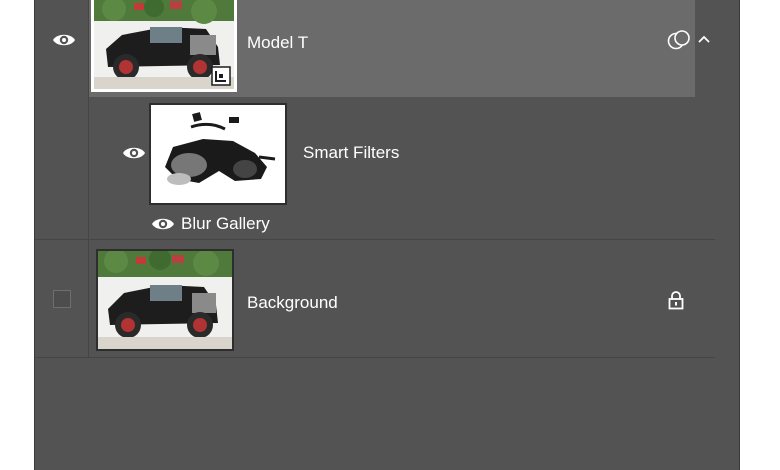 Image resolution: width=780 pixels, height=470 pixels. I want to click on visibility-toggle-empty, so click(62, 299).